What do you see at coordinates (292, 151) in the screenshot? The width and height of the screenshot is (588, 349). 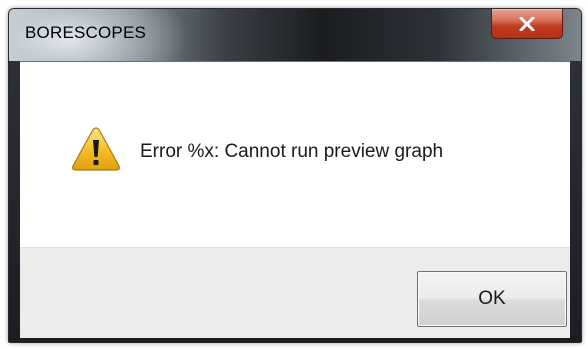 I see `error-message: Error %x: Cannot run preview graph` at bounding box center [292, 151].